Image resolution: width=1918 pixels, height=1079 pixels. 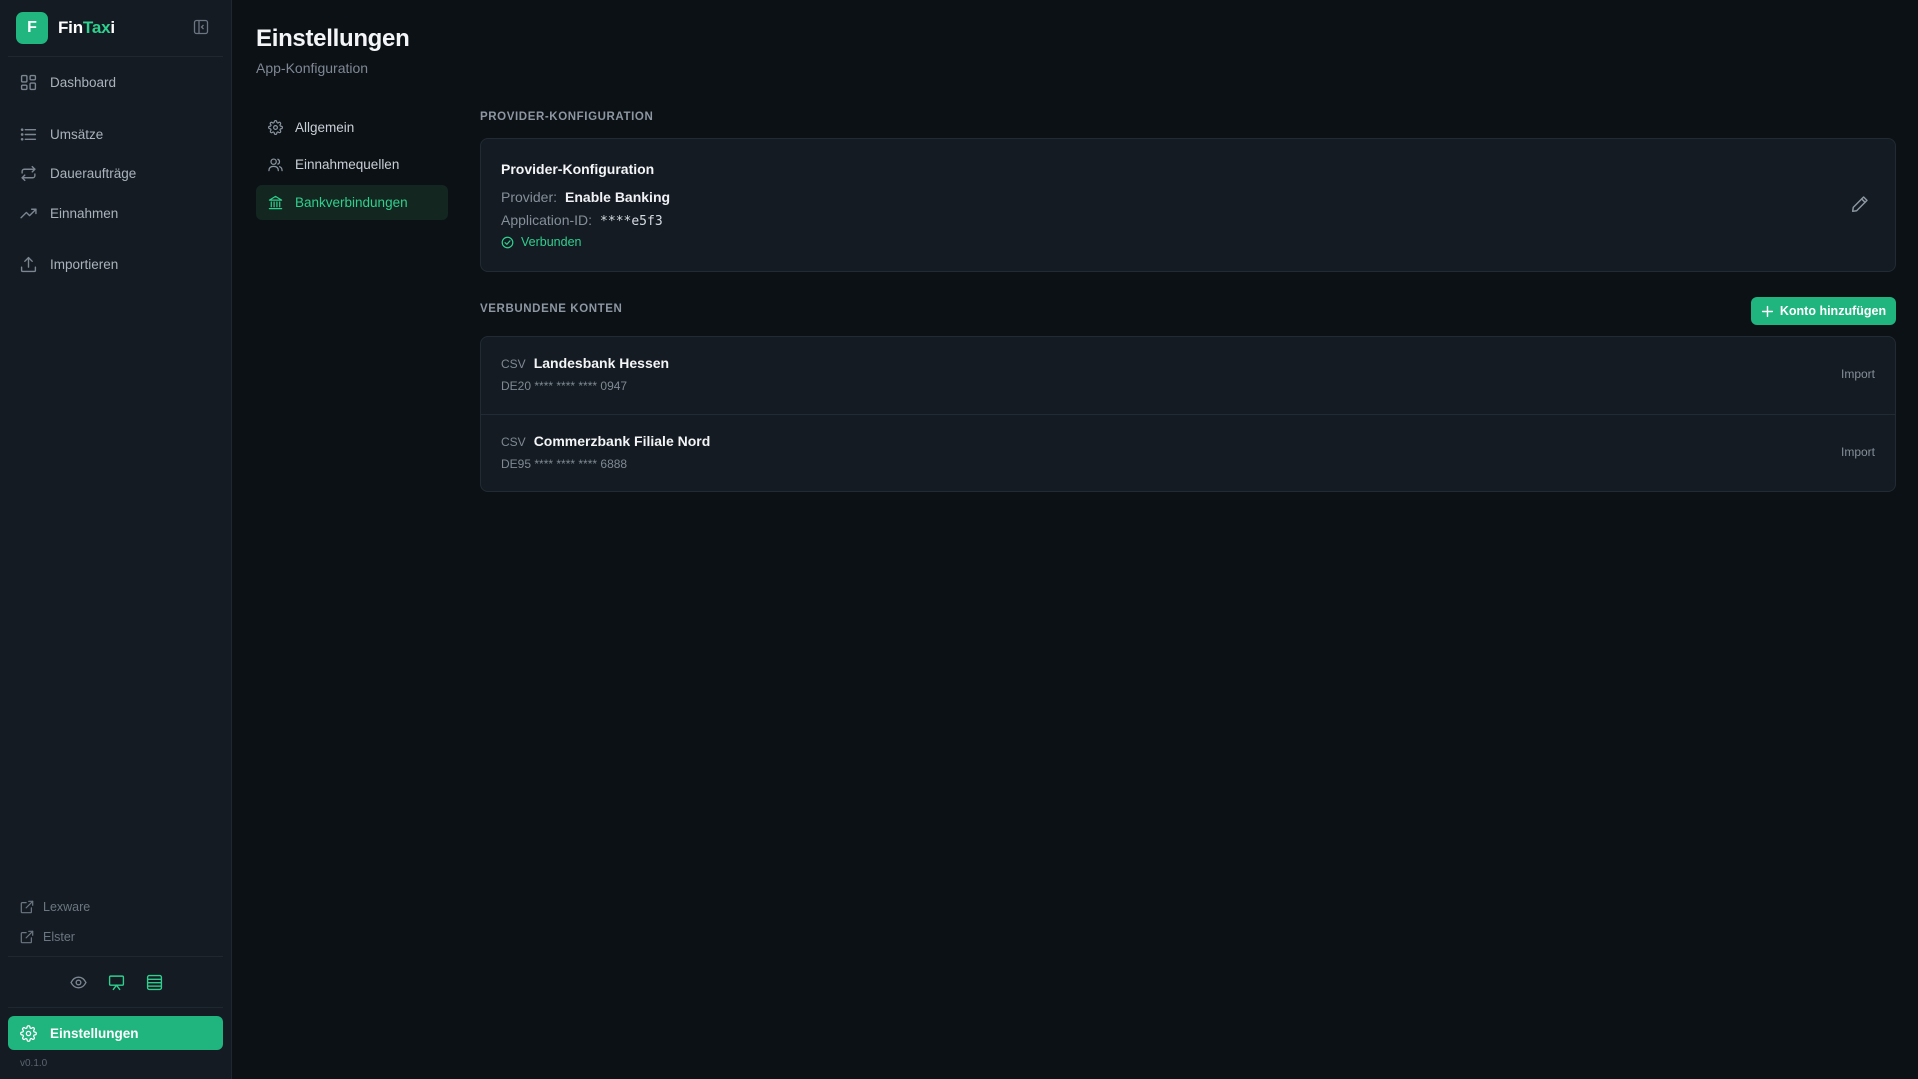 I want to click on page-subtitle: App-Konfiguration, so click(x=312, y=68).